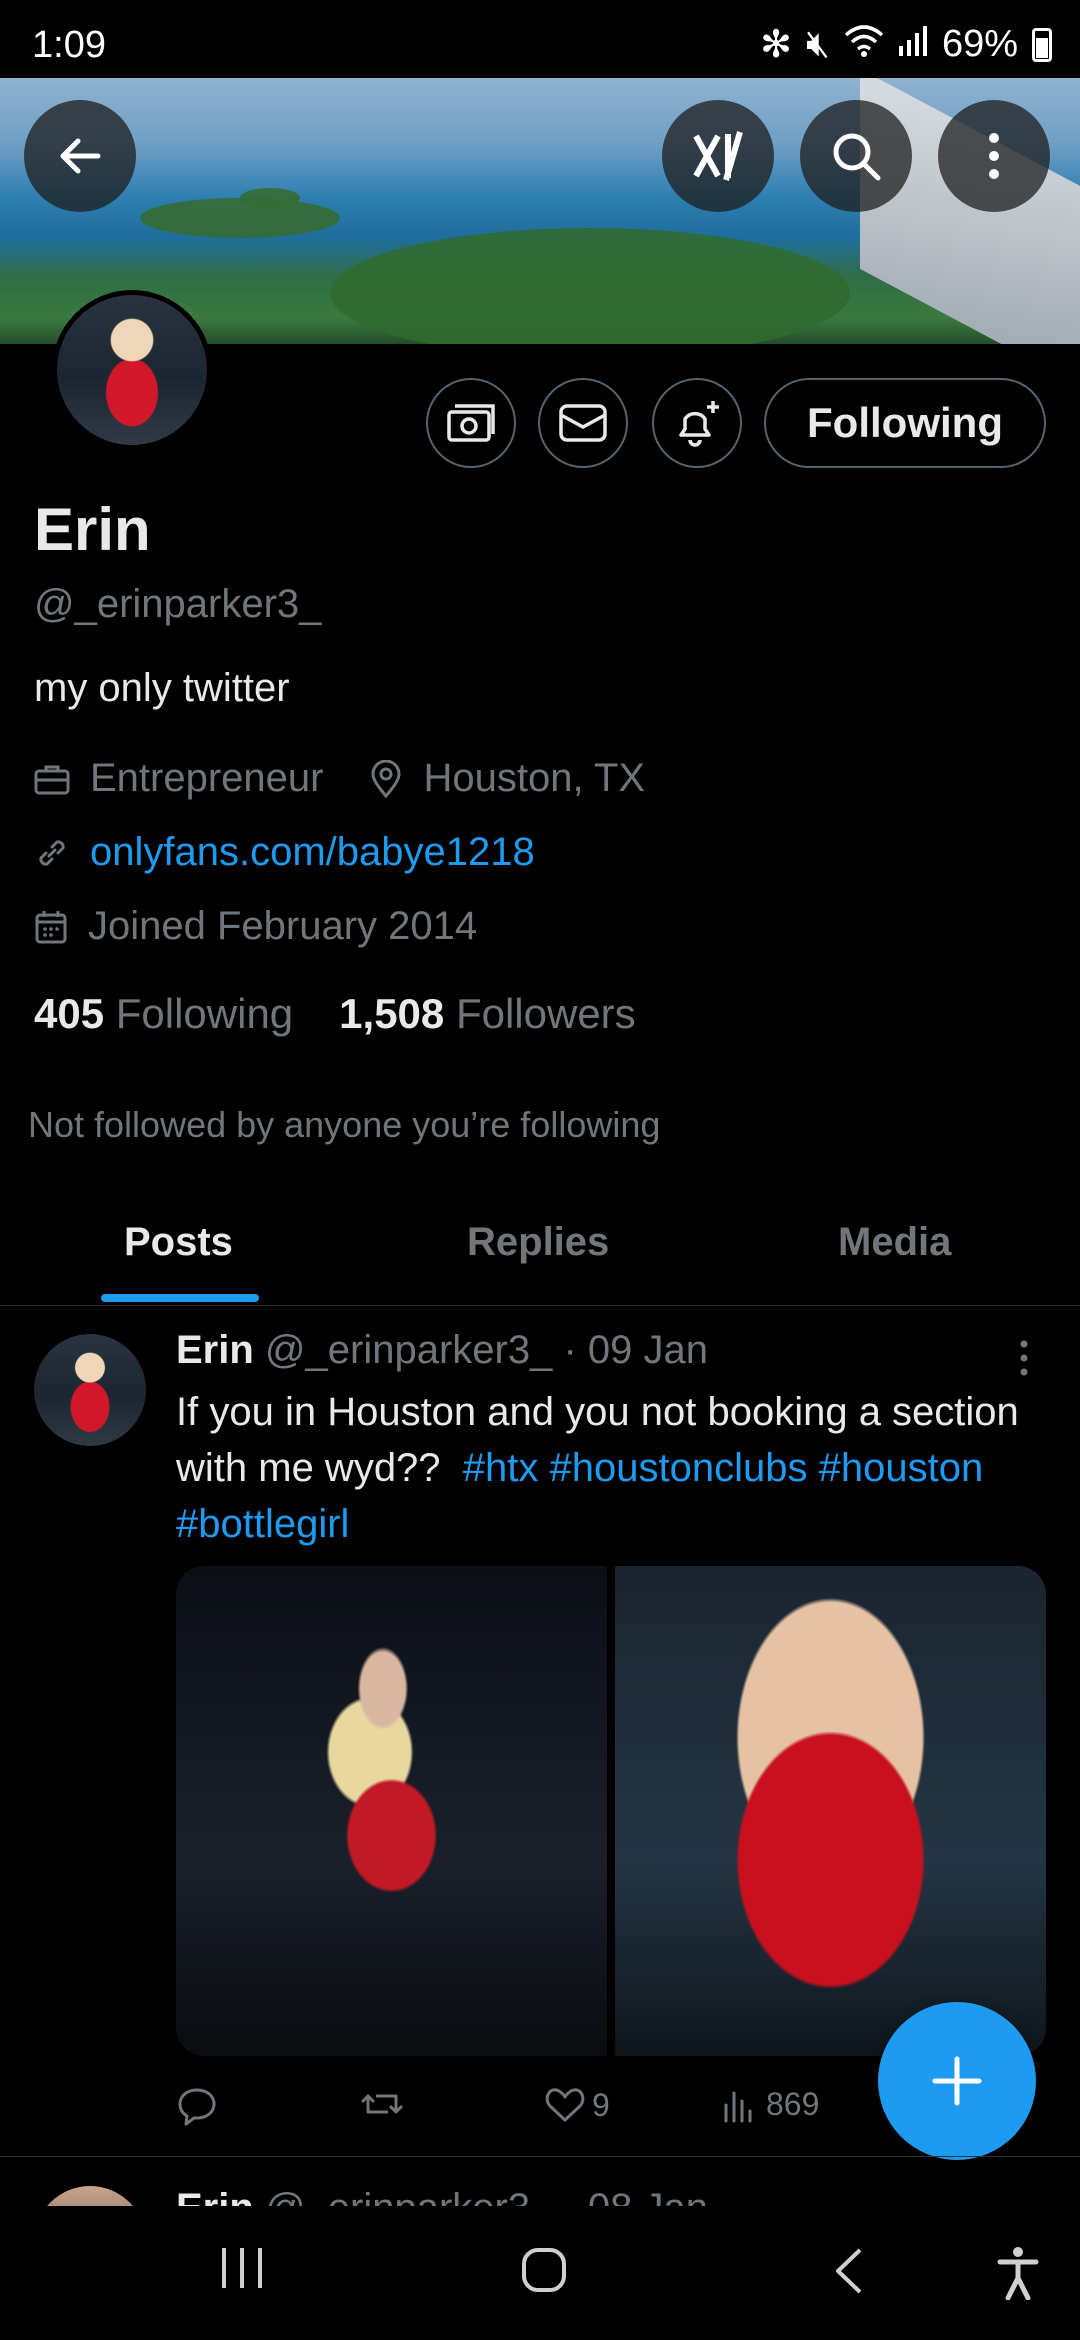  Describe the element at coordinates (817, 44) in the screenshot. I see `mute-icon: 🔇︎` at that location.